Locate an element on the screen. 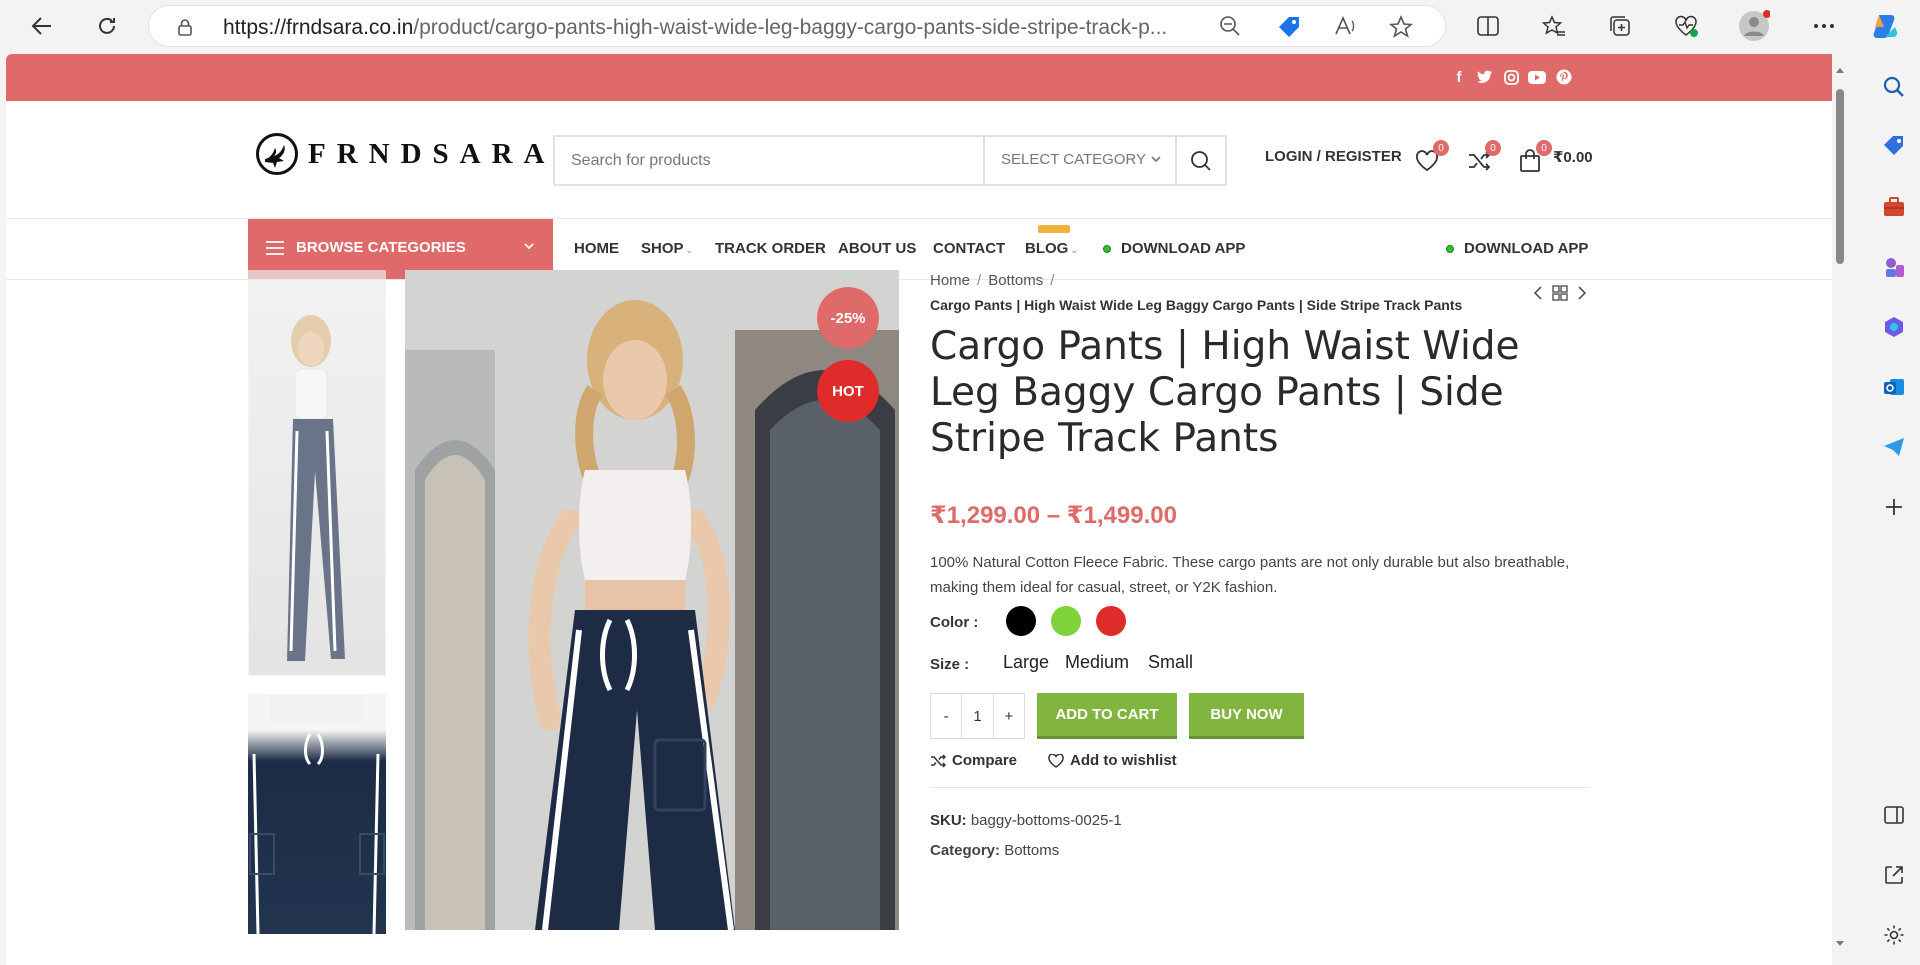 The height and width of the screenshot is (965, 1920). quantity-minus-button: - is located at coordinates (947, 716).